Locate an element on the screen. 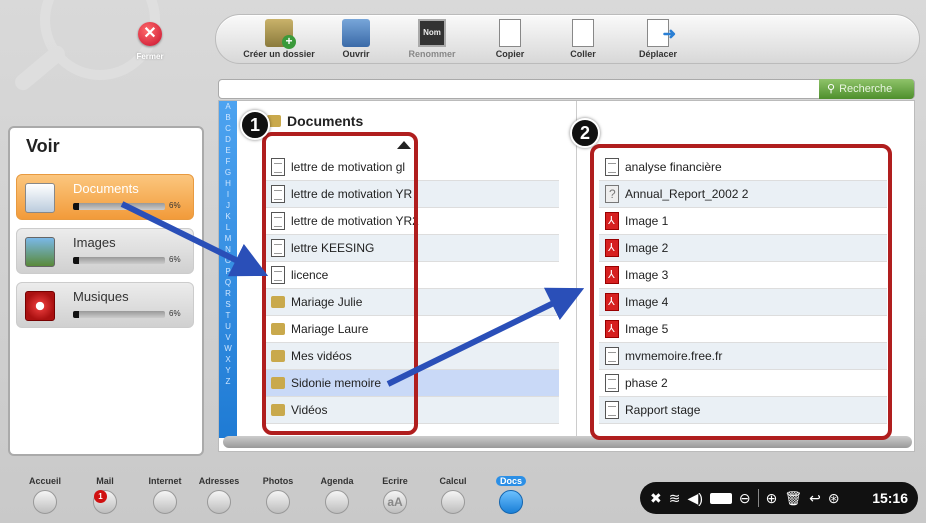 The width and height of the screenshot is (926, 523). write-icon: aA is located at coordinates (395, 502).